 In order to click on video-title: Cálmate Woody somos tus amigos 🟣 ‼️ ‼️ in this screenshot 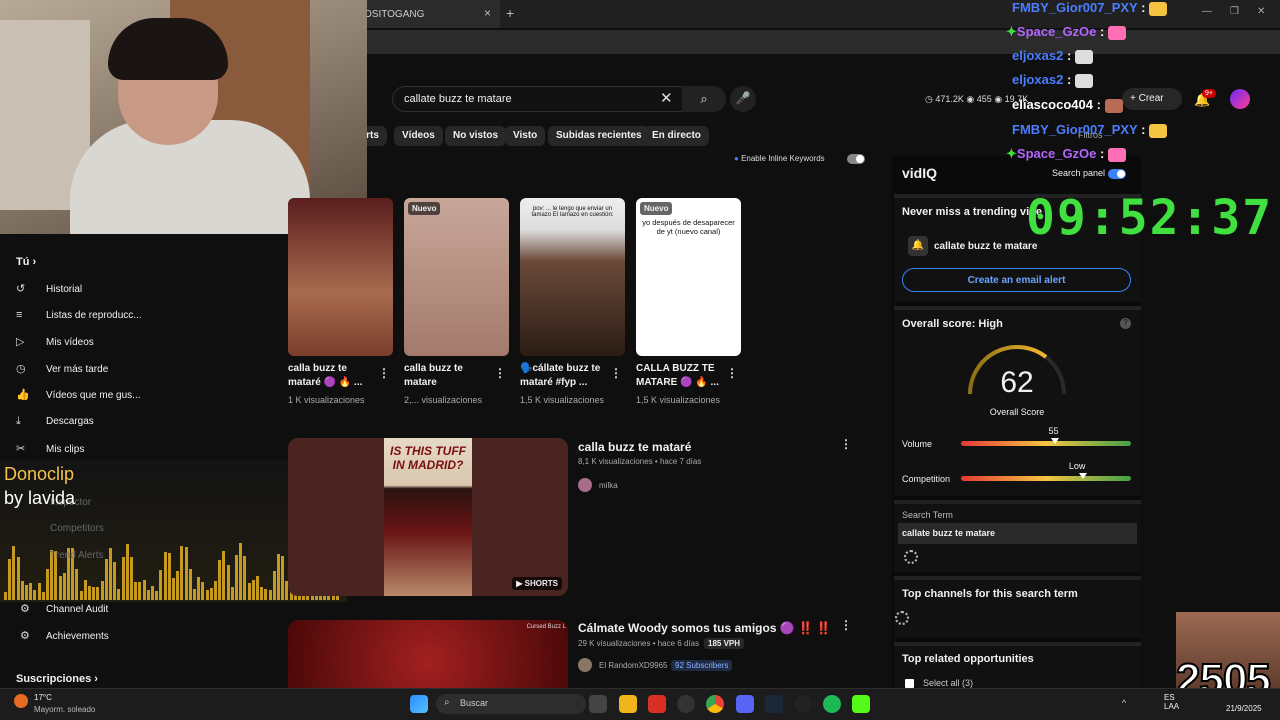, I will do `click(704, 628)`.